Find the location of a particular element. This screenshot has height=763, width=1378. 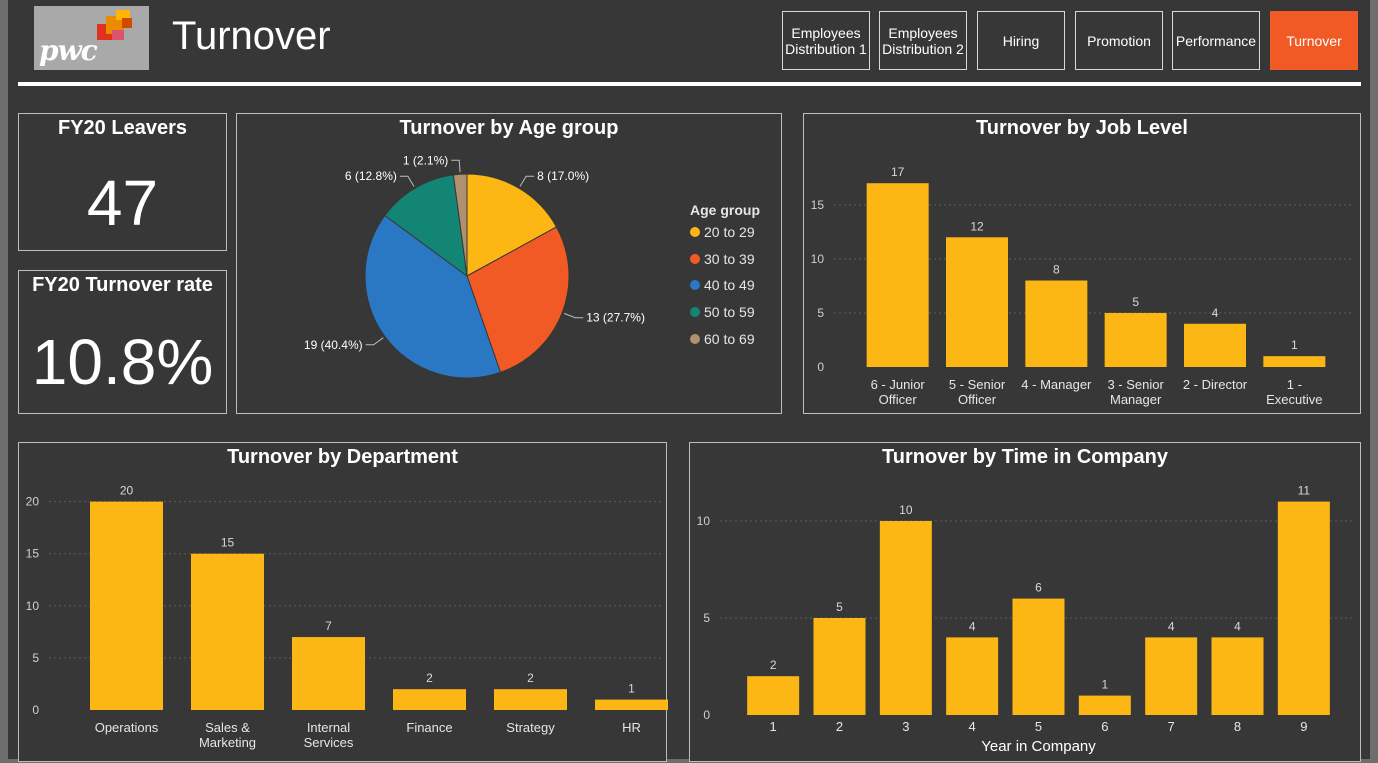

x-tick-label: Internal Services is located at coordinates (329, 735).